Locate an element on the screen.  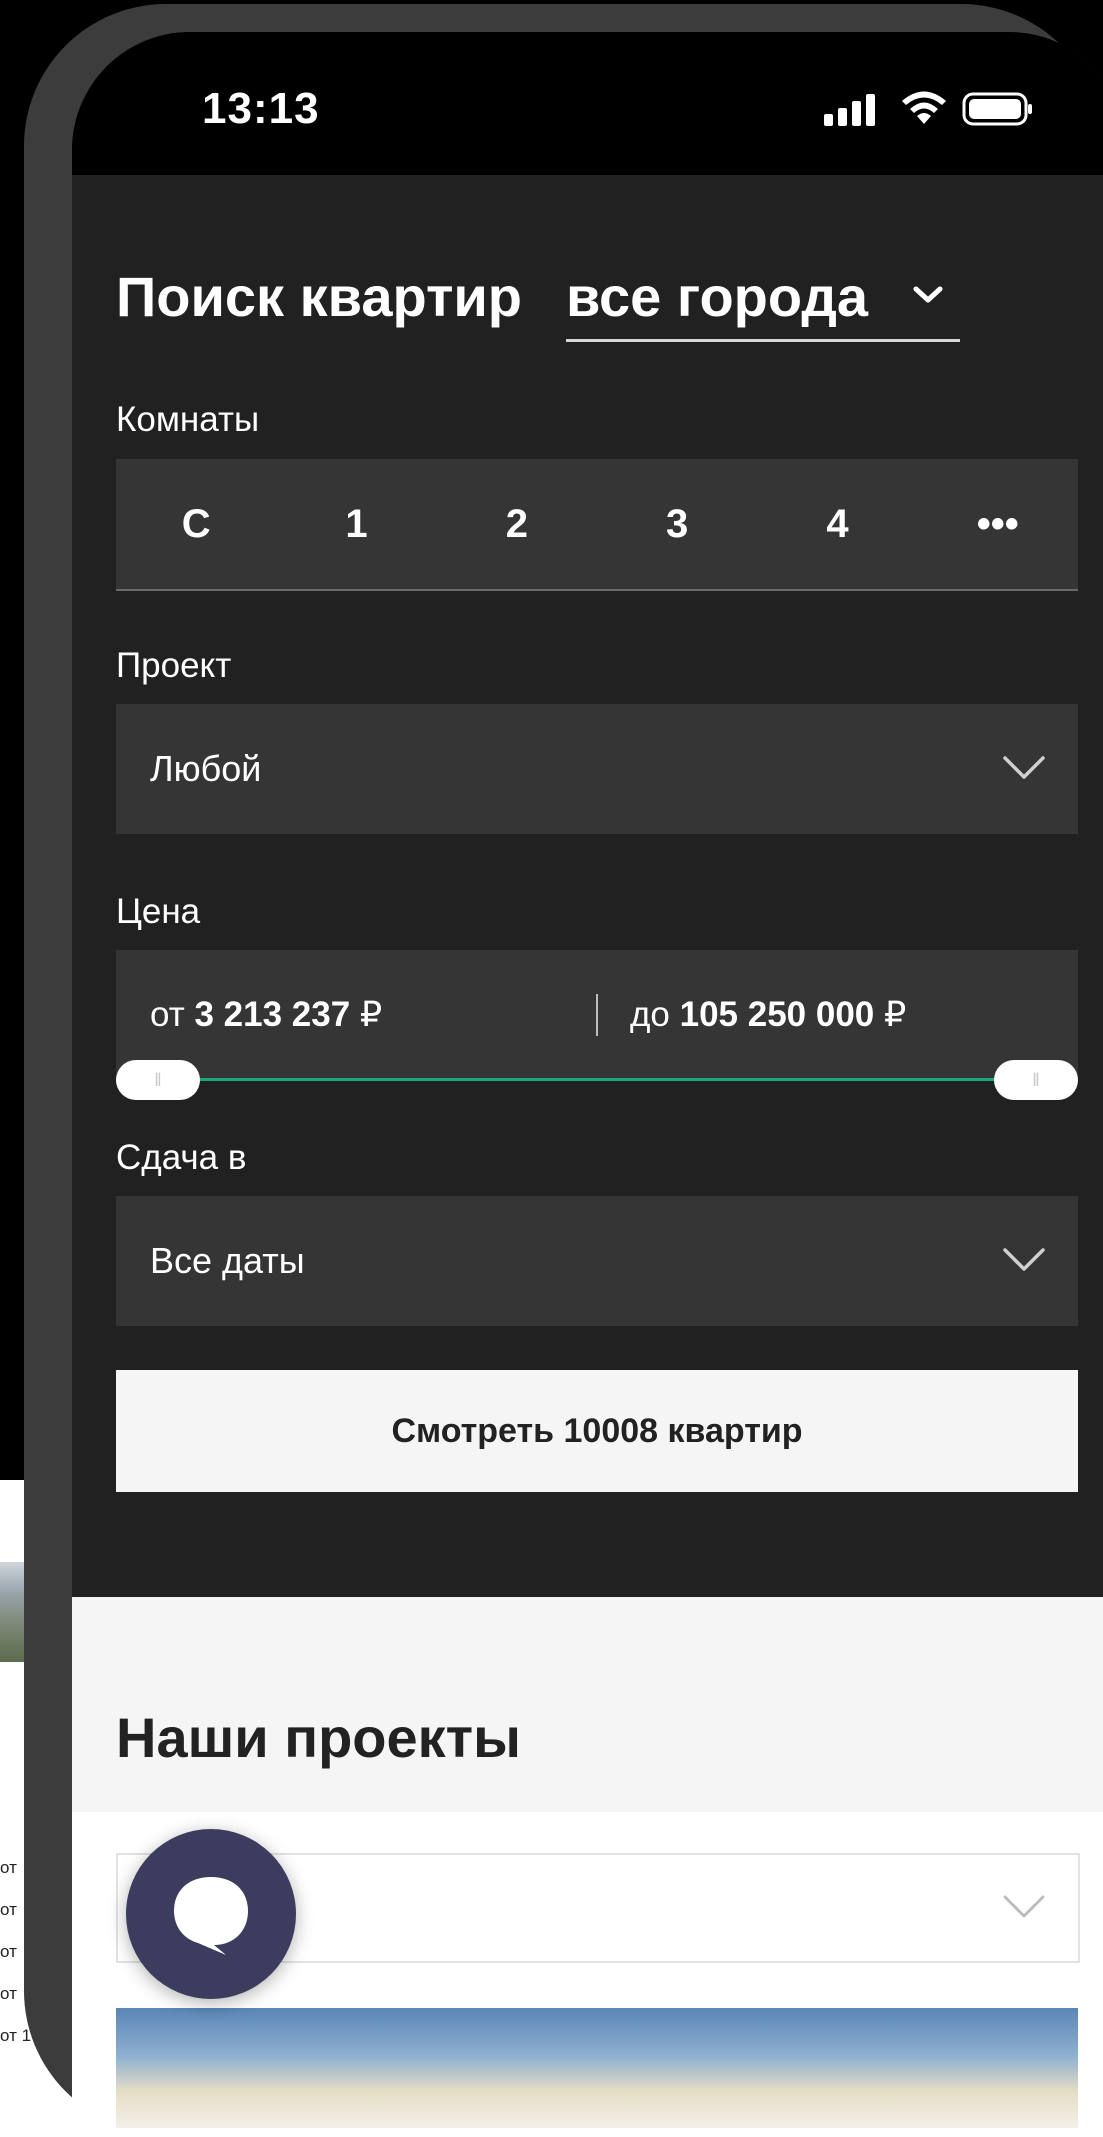
price-label: Цена is located at coordinates (158, 911).